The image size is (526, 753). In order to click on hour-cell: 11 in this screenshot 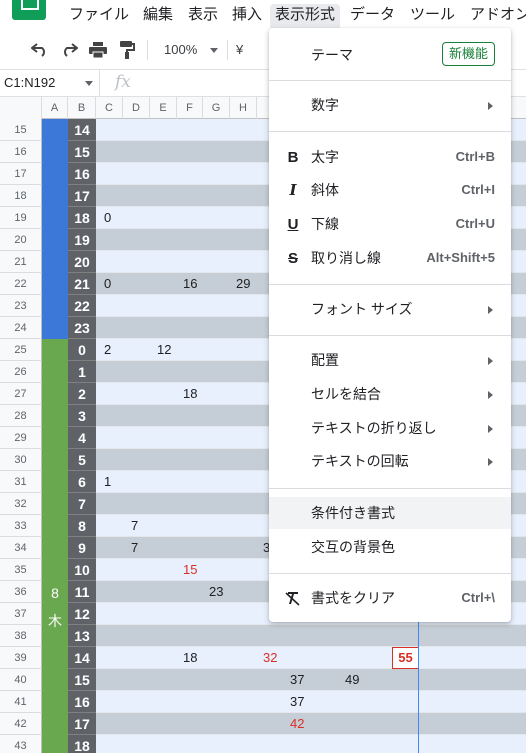, I will do `click(82, 592)`.